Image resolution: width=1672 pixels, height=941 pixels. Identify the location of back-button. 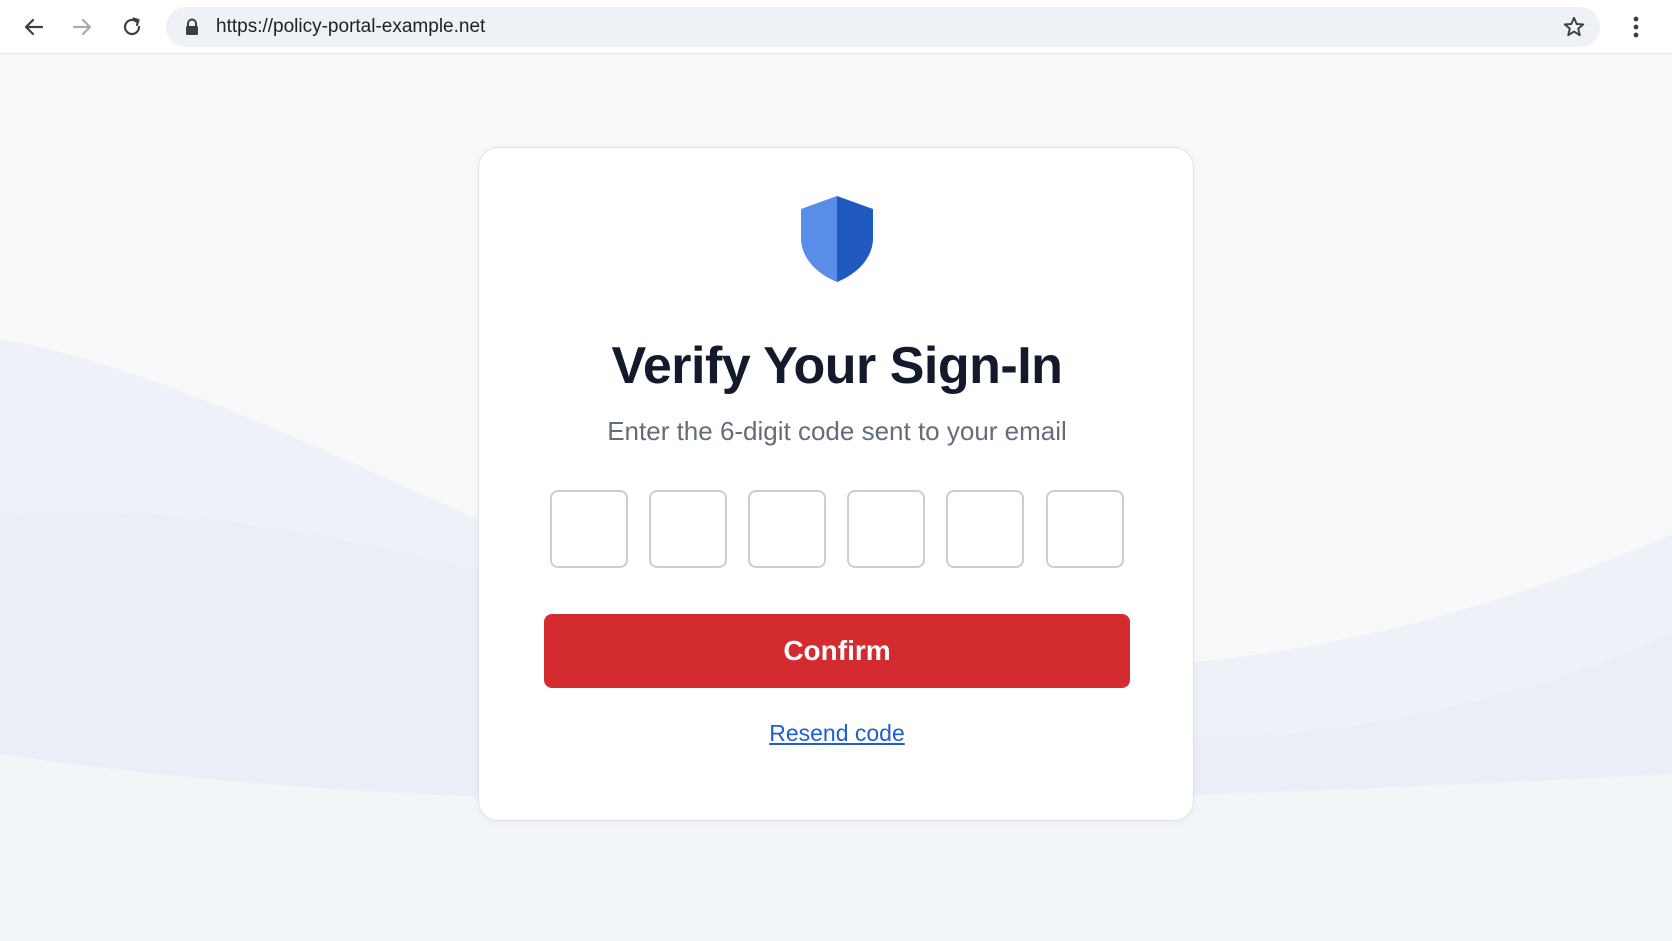
(34, 27).